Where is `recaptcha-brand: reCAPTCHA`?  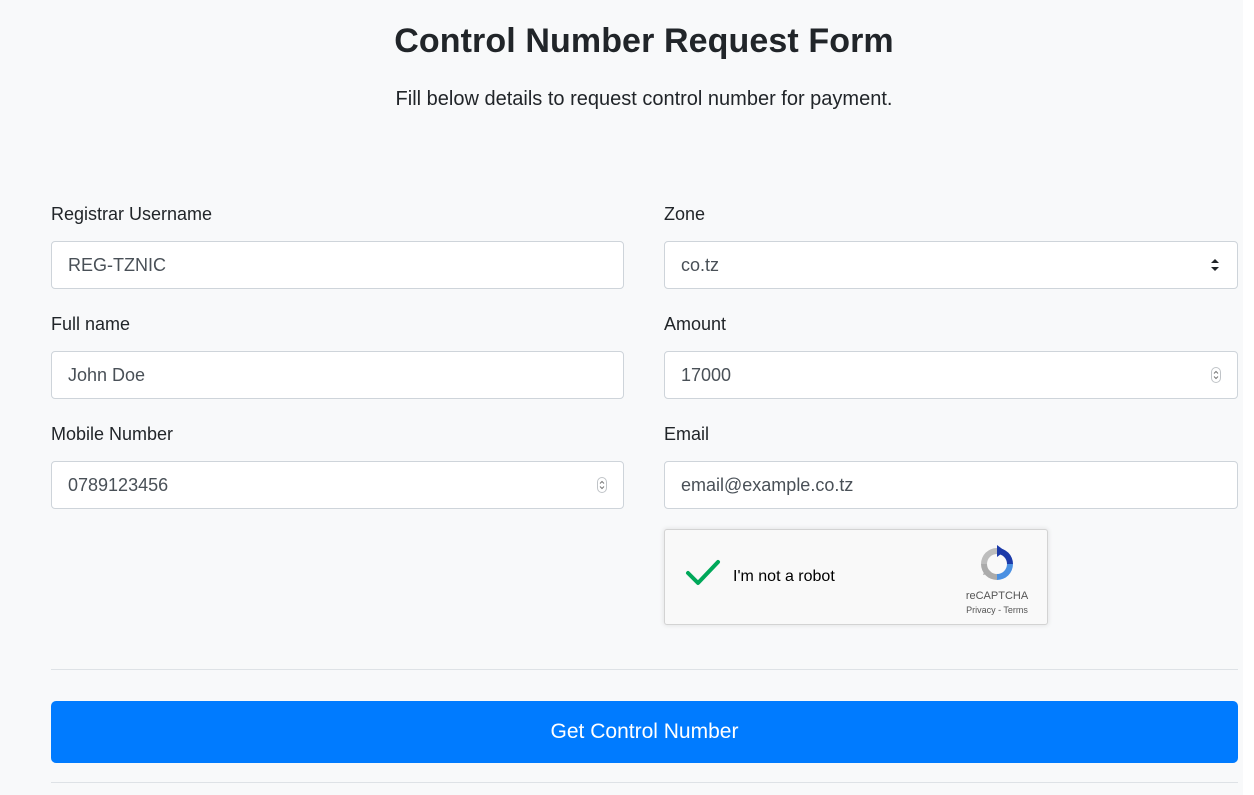
recaptcha-brand: reCAPTCHA is located at coordinates (997, 596).